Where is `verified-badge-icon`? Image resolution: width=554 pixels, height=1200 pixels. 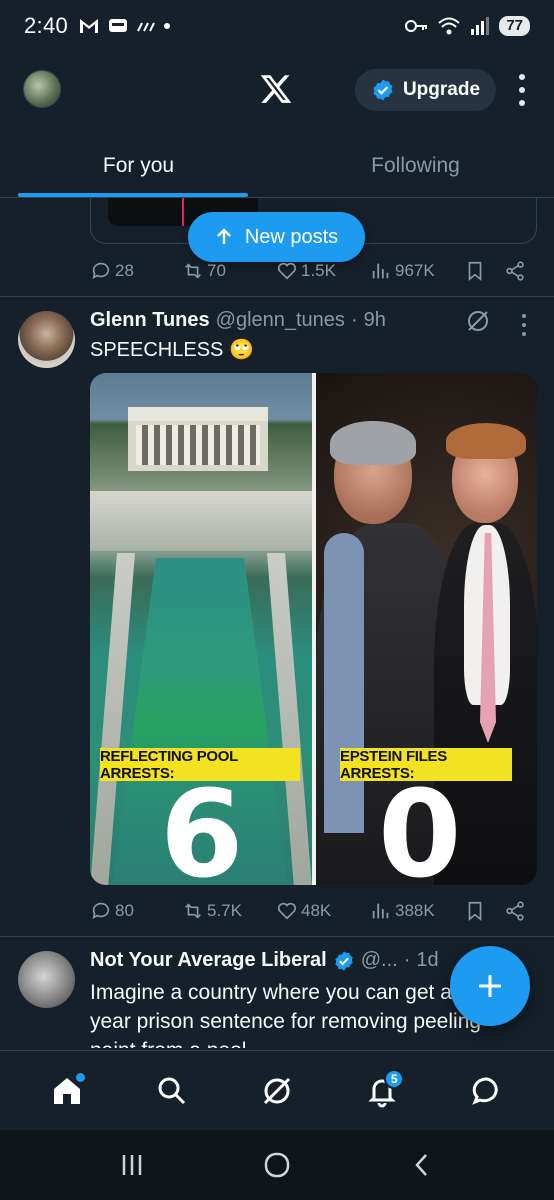
verified-badge-icon is located at coordinates (383, 90).